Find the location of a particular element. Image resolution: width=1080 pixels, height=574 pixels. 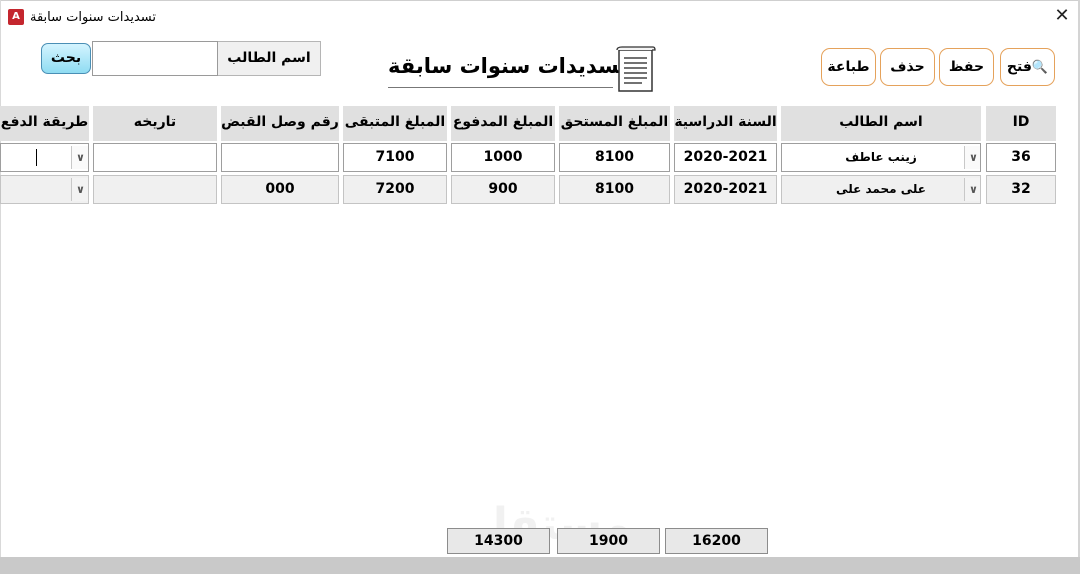

search-input is located at coordinates (155, 58).